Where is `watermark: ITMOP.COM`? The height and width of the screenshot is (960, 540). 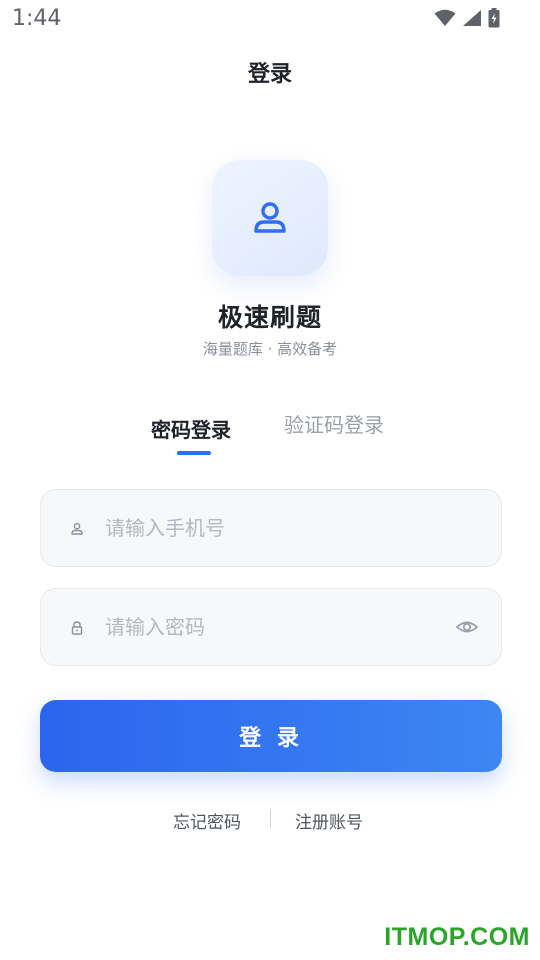 watermark: ITMOP.COM is located at coordinates (457, 937).